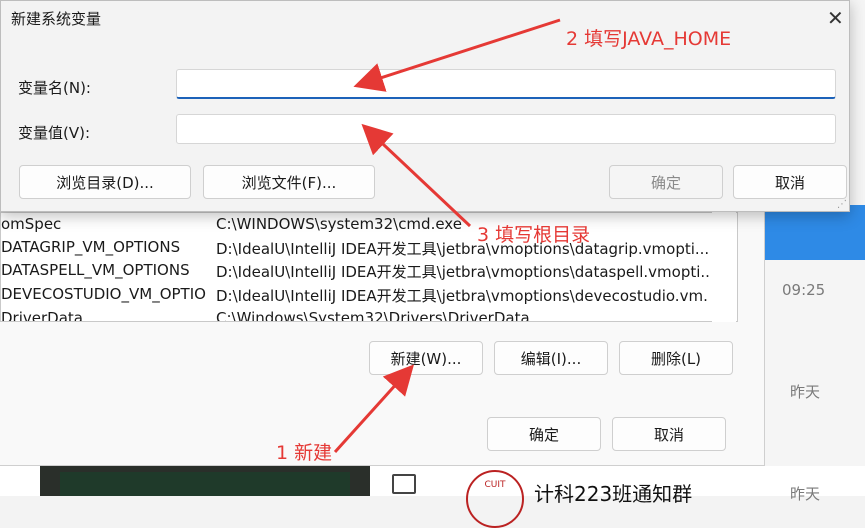  I want to click on annotation-step3: 3 填写根目录, so click(534, 235).